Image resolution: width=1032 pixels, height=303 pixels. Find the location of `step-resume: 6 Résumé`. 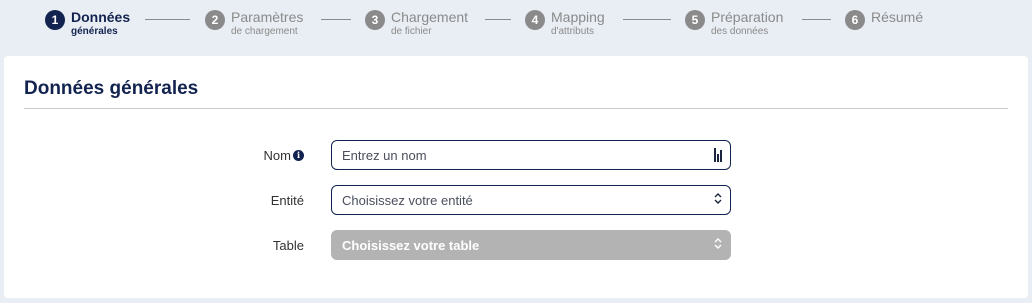

step-resume: 6 Résumé is located at coordinates (884, 20).